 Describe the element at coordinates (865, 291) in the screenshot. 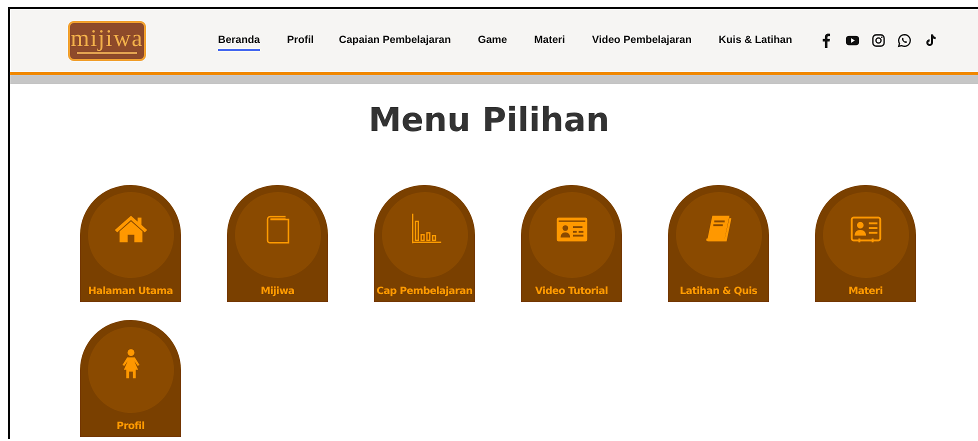

I see `tile-label: Materi` at that location.